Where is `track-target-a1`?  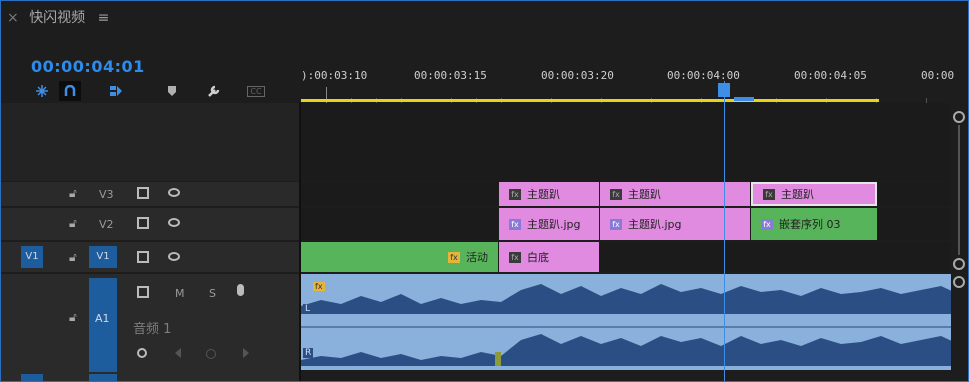
track-target-a1 is located at coordinates (103, 328).